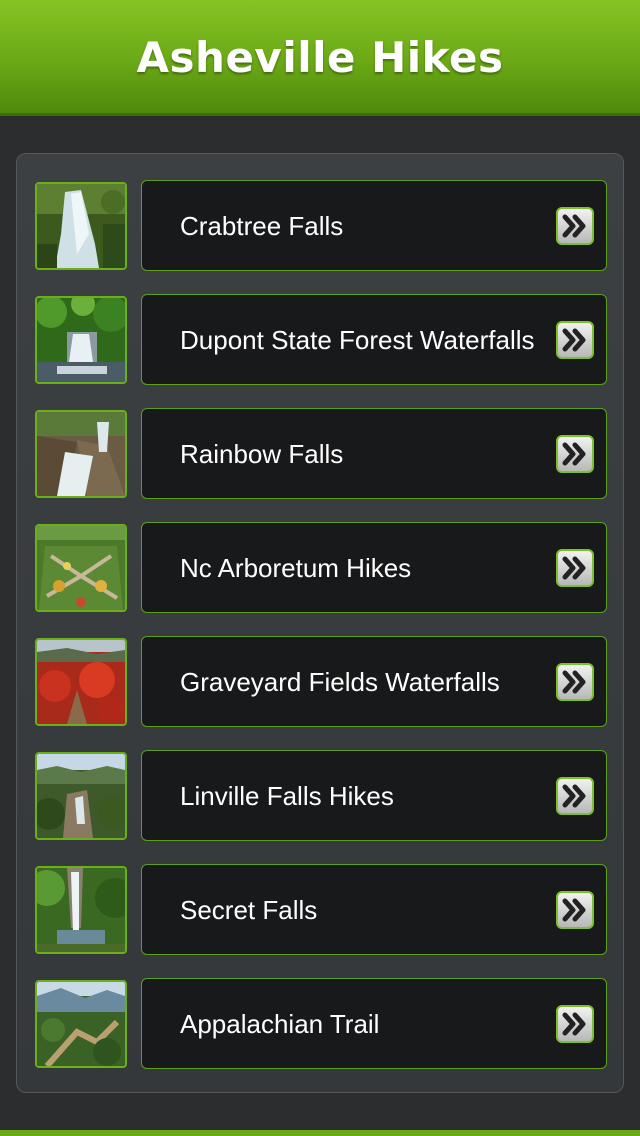 This screenshot has width=640, height=1136. What do you see at coordinates (81, 796) in the screenshot?
I see `thumbnail-gorge-photo` at bounding box center [81, 796].